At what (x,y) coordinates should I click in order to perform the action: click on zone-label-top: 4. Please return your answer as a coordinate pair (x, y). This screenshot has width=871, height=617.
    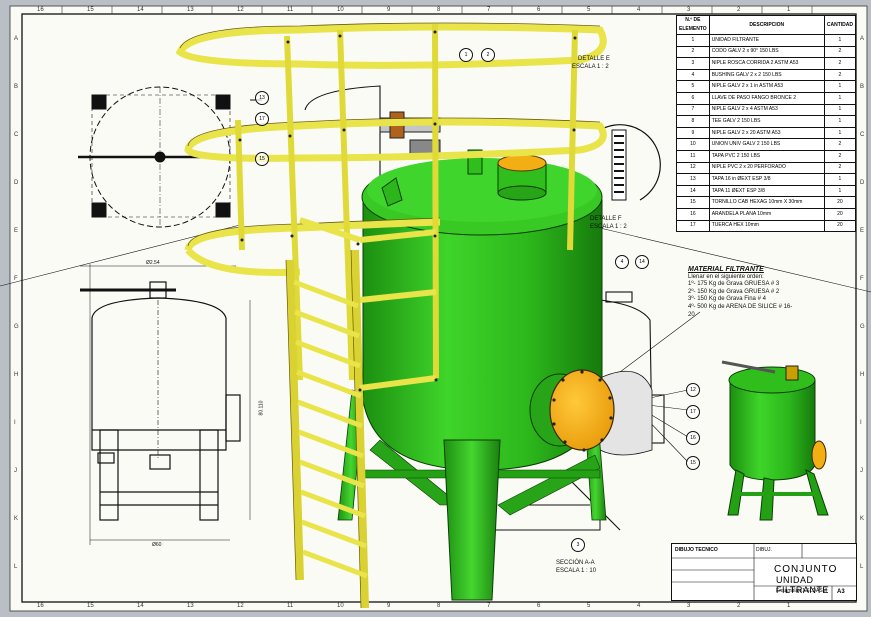
    Looking at the image, I should click on (639, 10).